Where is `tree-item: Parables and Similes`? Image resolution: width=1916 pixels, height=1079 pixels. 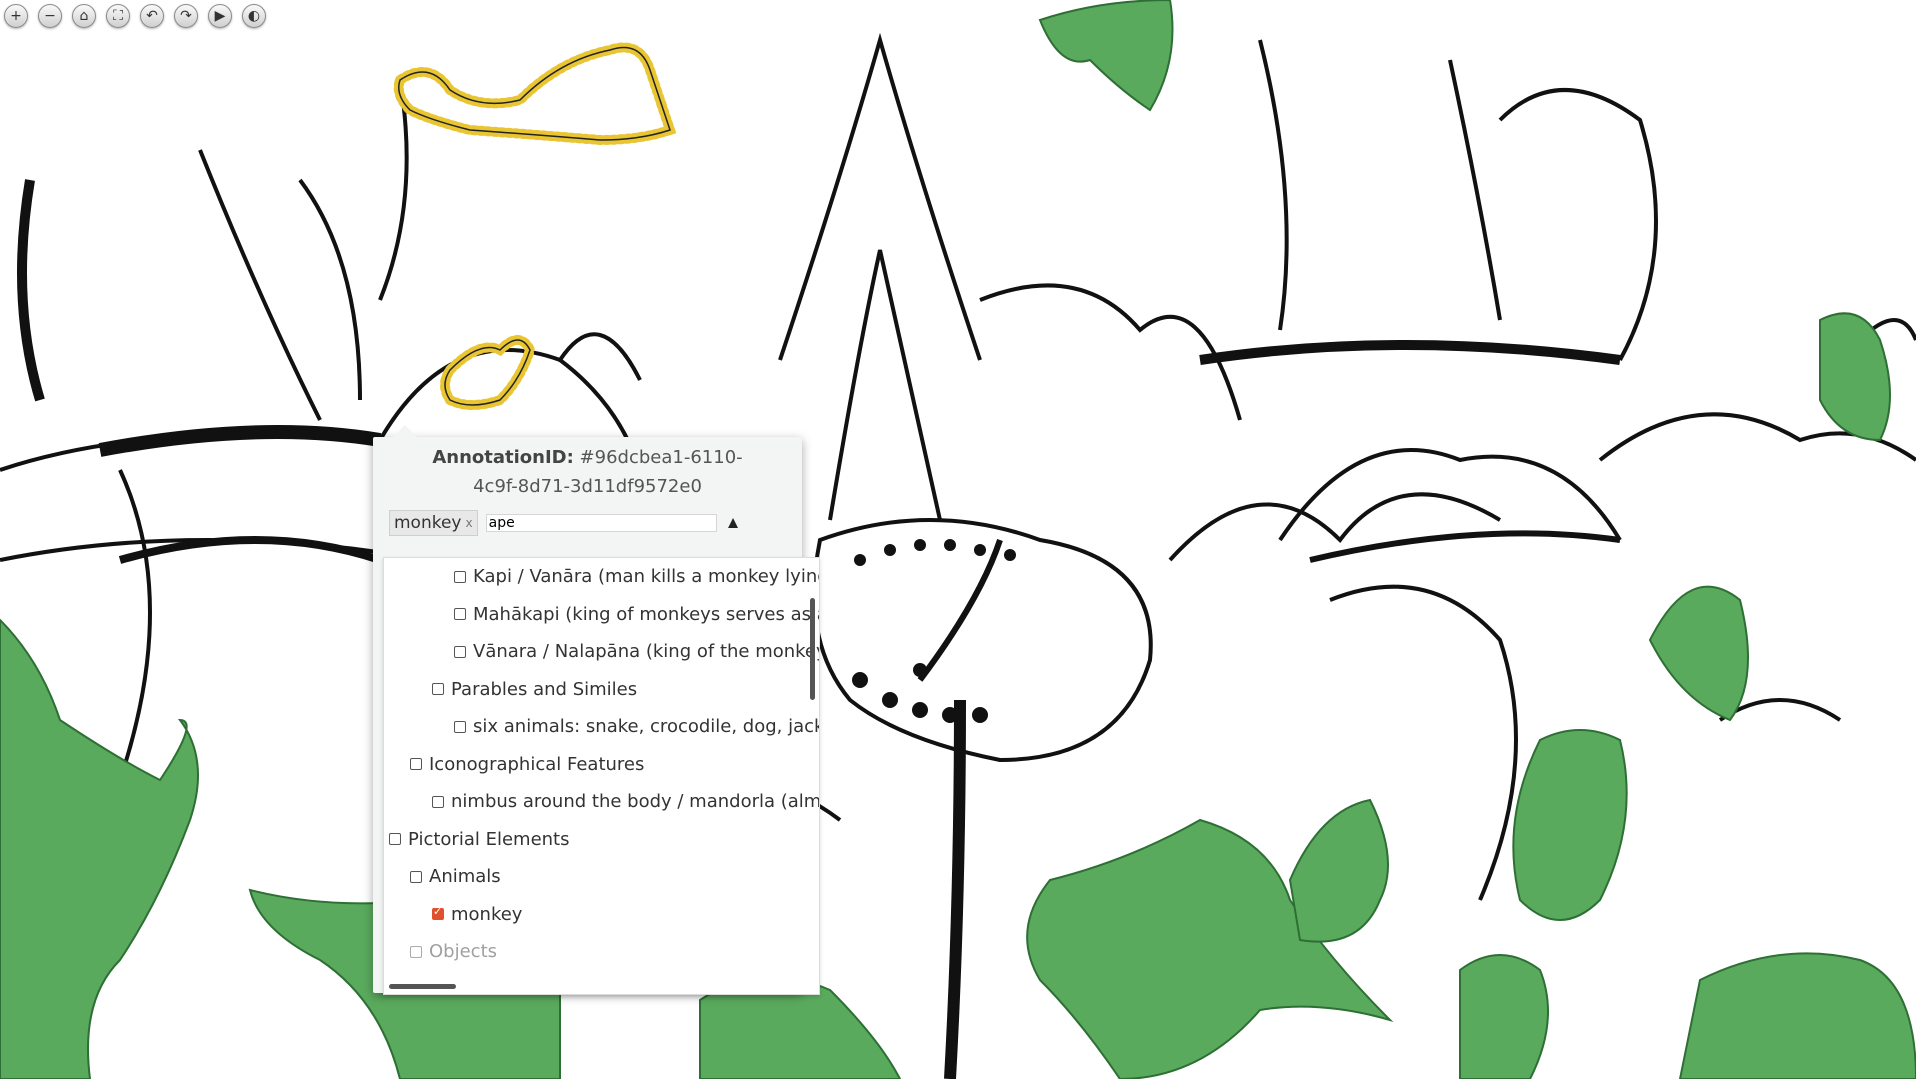
tree-item: Parables and Similes is located at coordinates (601, 690).